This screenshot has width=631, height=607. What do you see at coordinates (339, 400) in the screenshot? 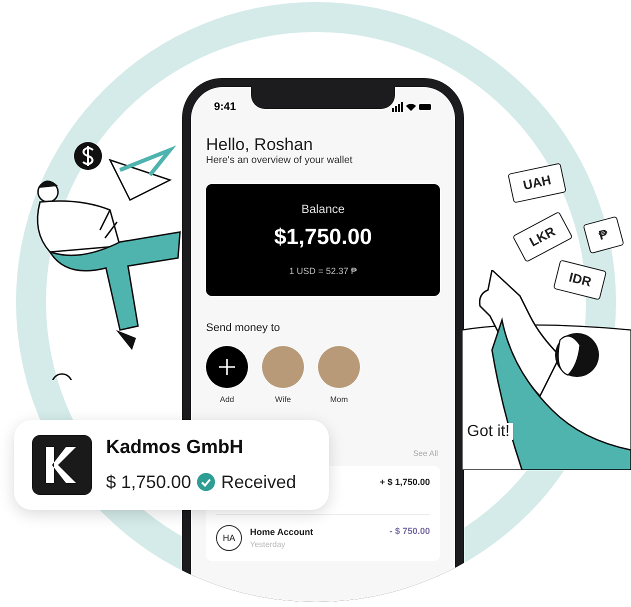
I see `contact-name: Mom` at bounding box center [339, 400].